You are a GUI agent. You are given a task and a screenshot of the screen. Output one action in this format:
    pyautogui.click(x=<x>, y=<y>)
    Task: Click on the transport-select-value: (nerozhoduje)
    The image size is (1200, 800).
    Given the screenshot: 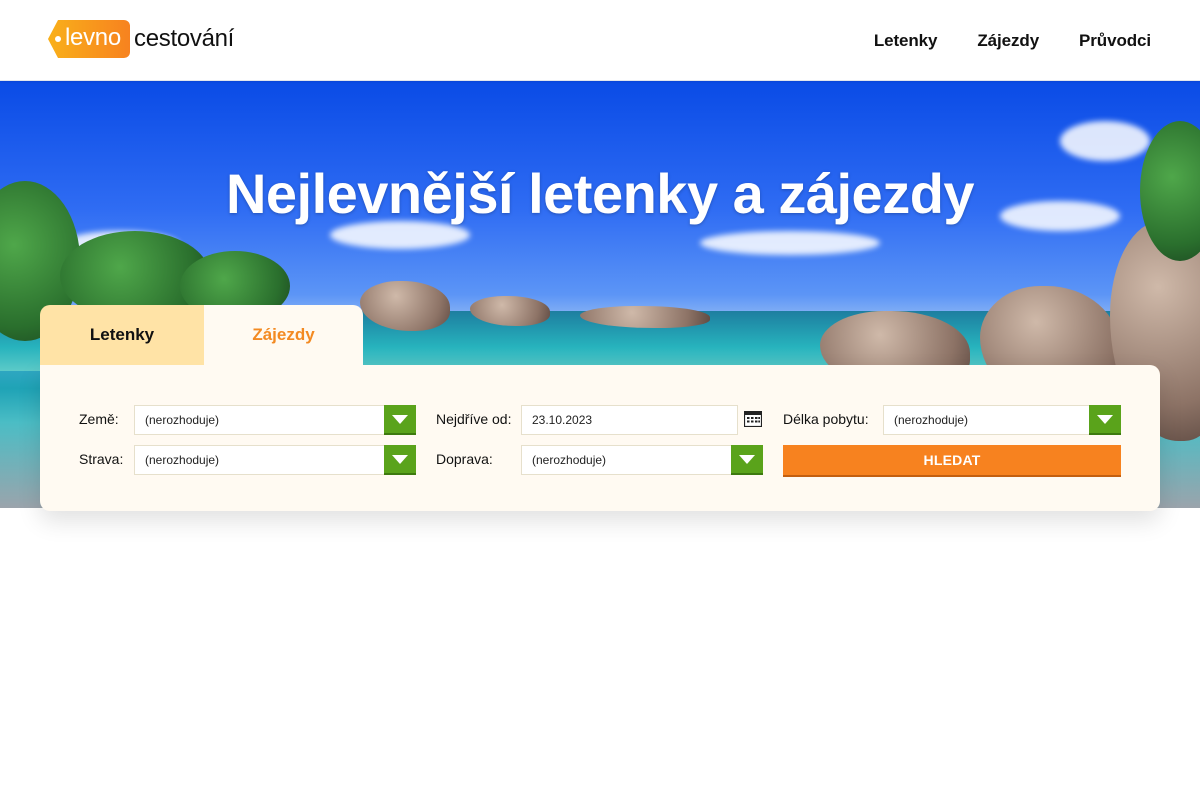 What is the action you would take?
    pyautogui.click(x=569, y=460)
    